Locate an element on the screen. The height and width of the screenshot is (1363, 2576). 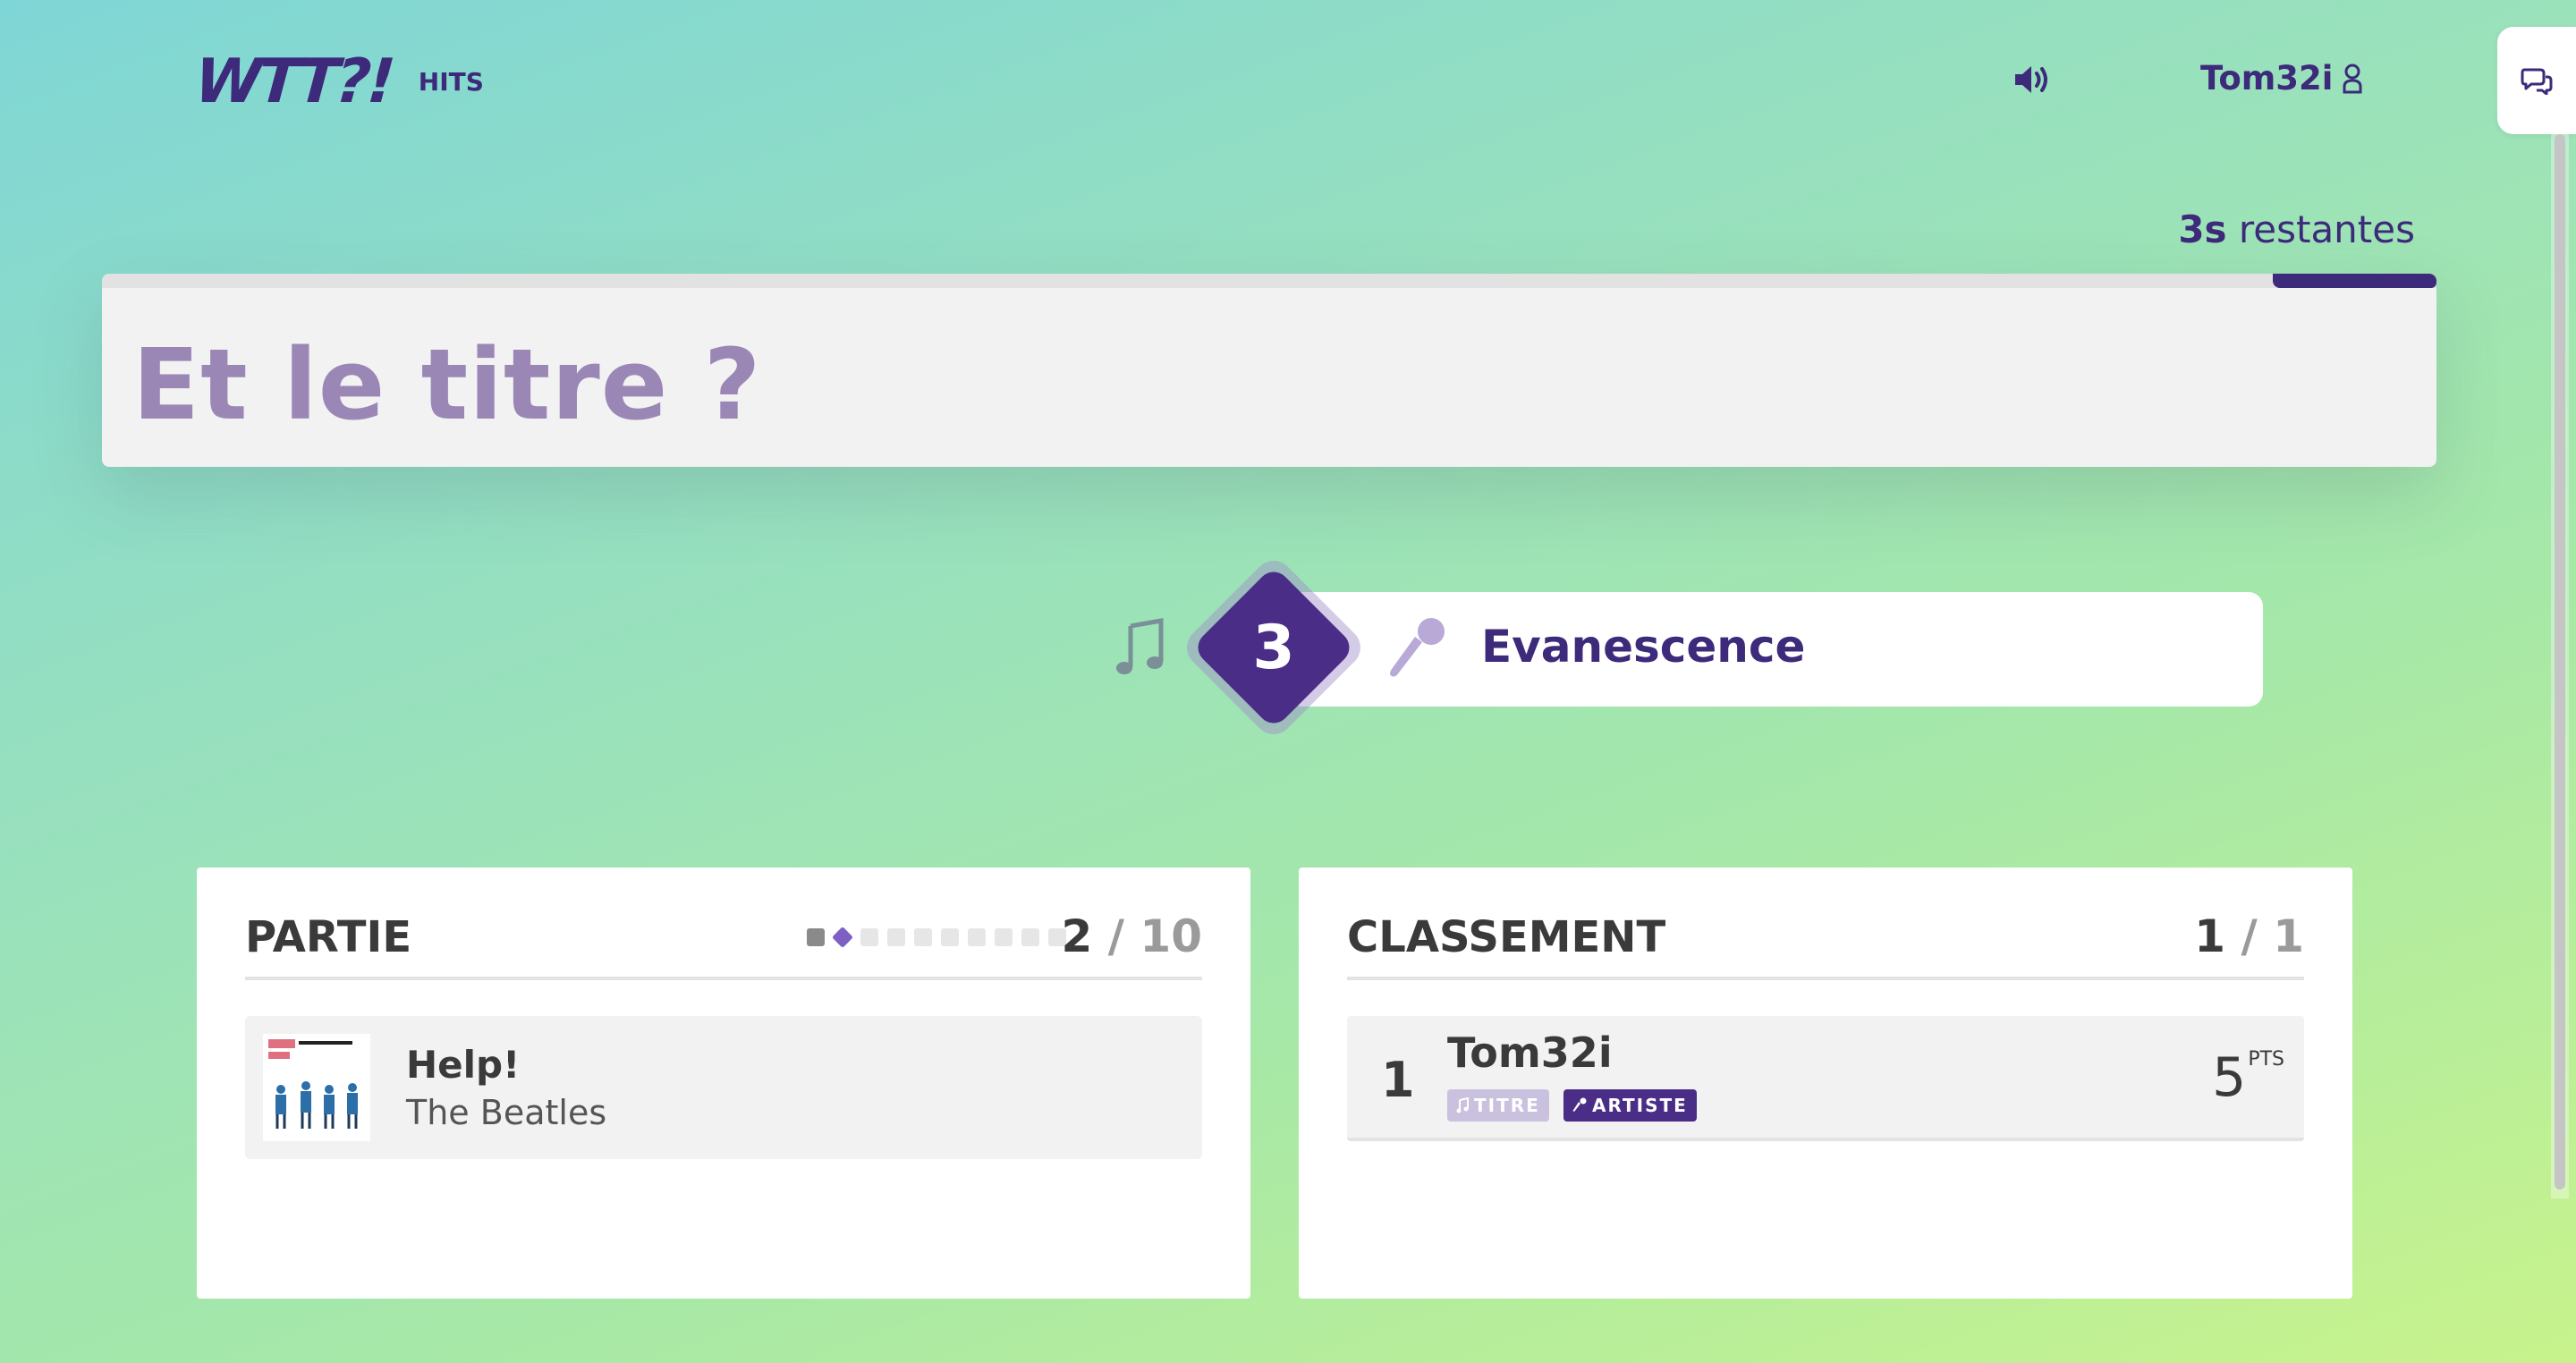
chat-toggle-button is located at coordinates (2536, 81).